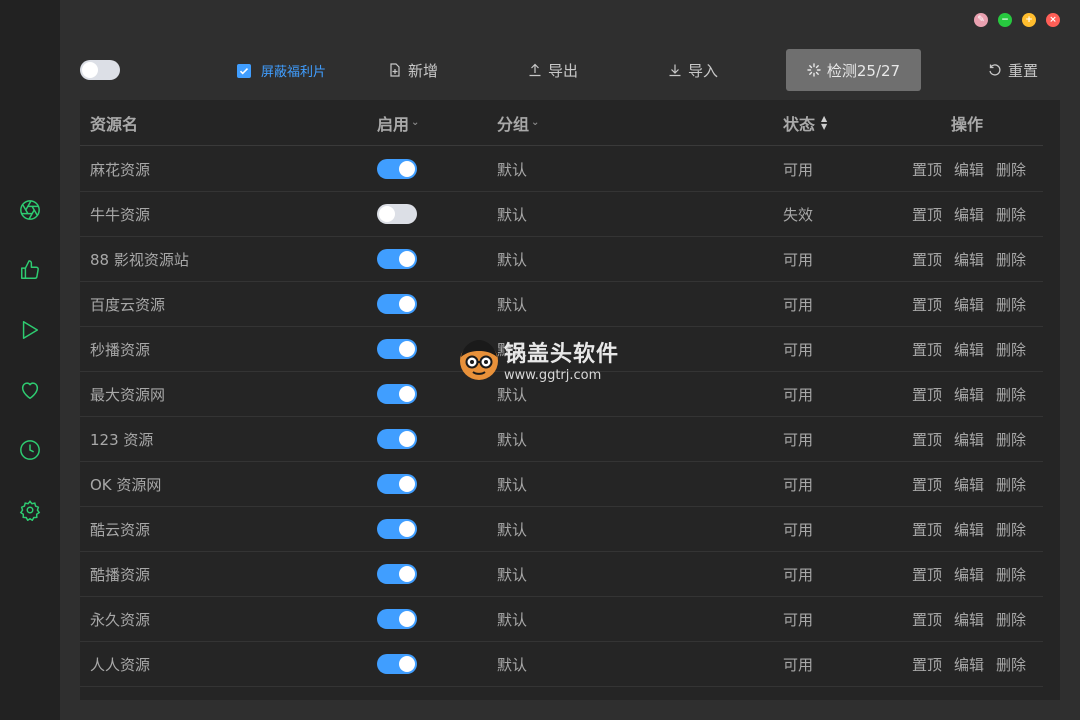 This screenshot has height=720, width=1080. What do you see at coordinates (1029, 20) in the screenshot?
I see `window-maximize-button: +` at bounding box center [1029, 20].